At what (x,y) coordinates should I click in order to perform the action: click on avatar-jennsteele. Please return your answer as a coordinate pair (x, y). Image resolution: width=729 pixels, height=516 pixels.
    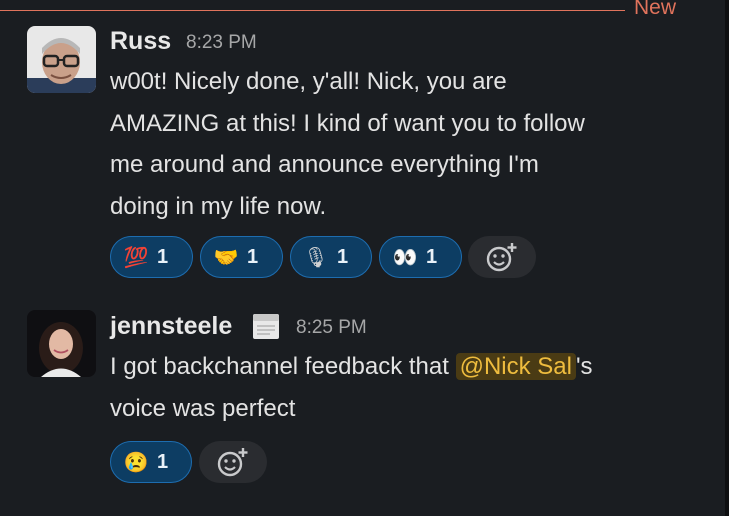
    Looking at the image, I should click on (61, 343).